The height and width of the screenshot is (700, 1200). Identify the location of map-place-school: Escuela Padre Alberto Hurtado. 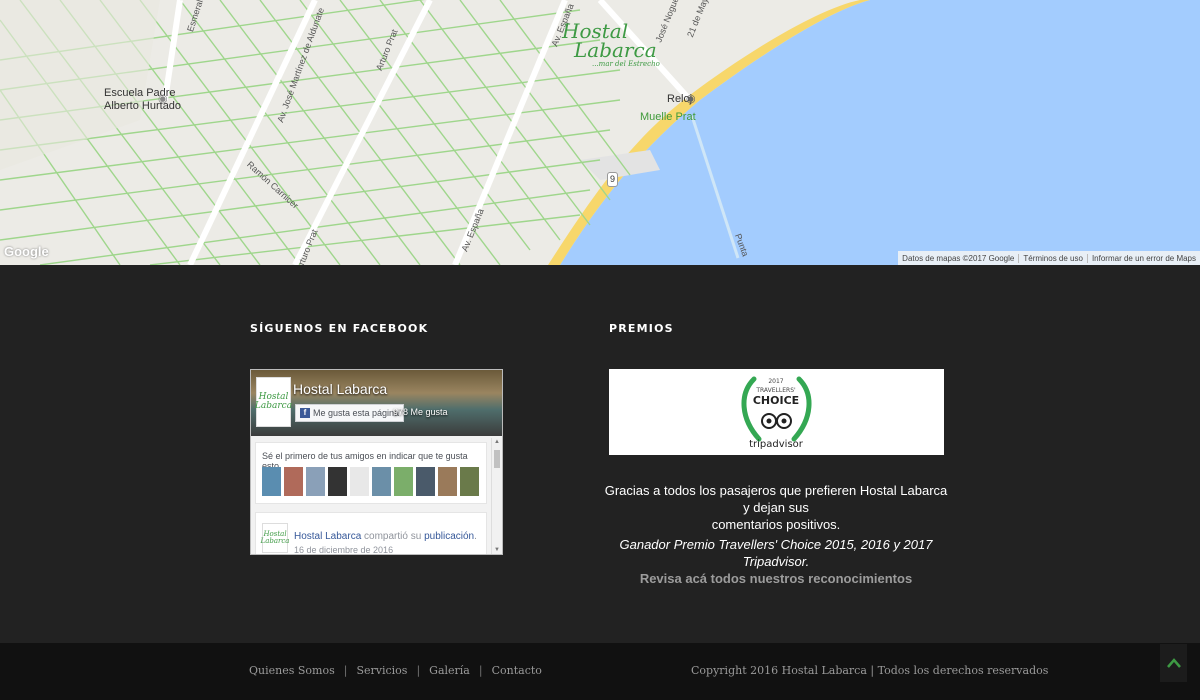
(142, 100).